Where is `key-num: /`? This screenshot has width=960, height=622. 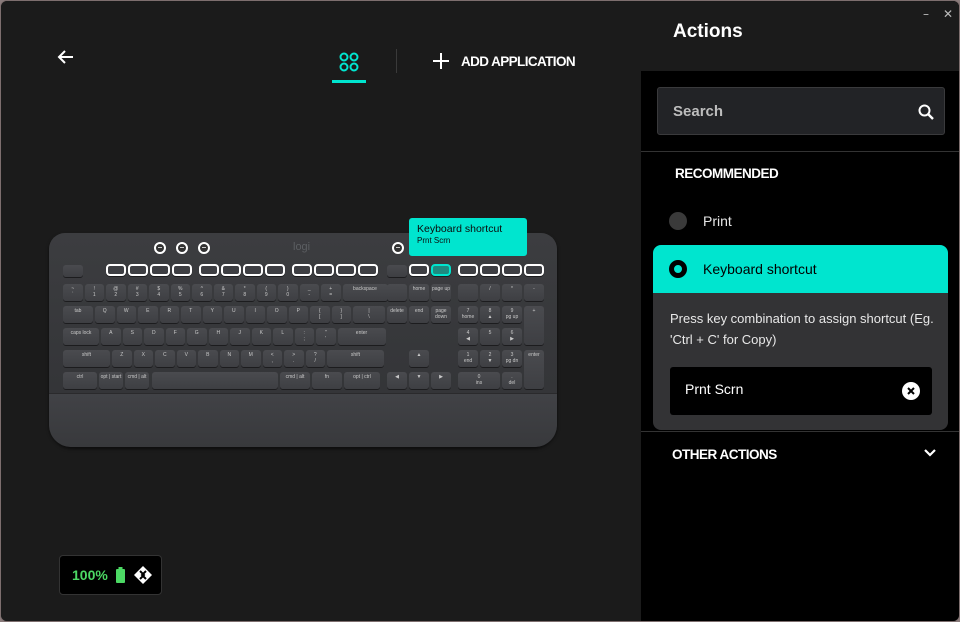
key-num: / is located at coordinates (490, 292).